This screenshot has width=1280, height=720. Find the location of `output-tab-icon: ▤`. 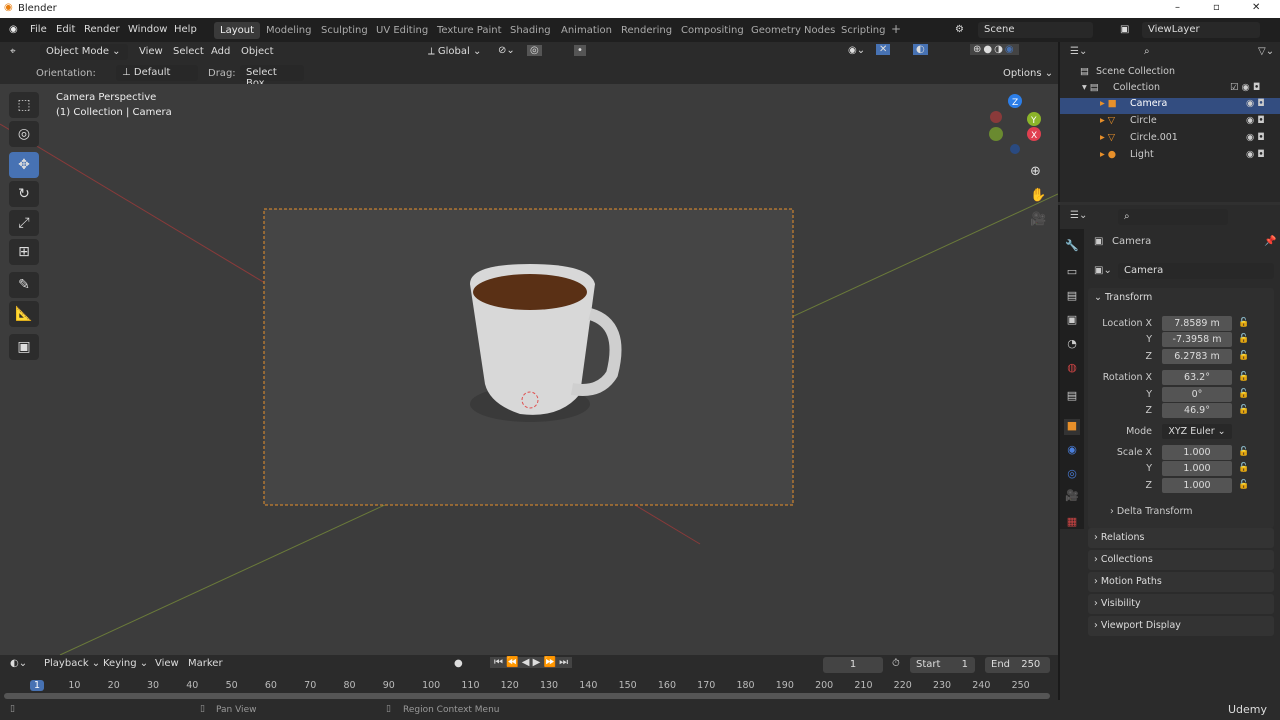

output-tab-icon: ▤ is located at coordinates (1072, 297).